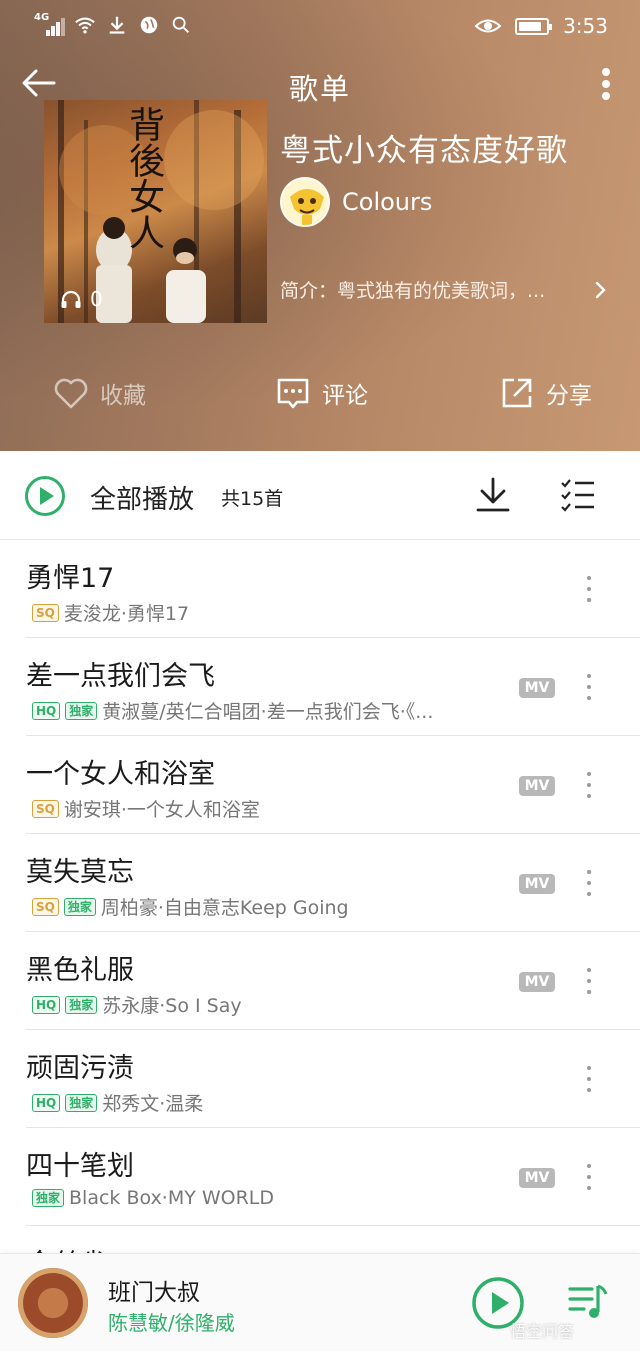 Image resolution: width=640 pixels, height=1351 pixels. Describe the element at coordinates (517, 393) in the screenshot. I see `share-icon` at that location.